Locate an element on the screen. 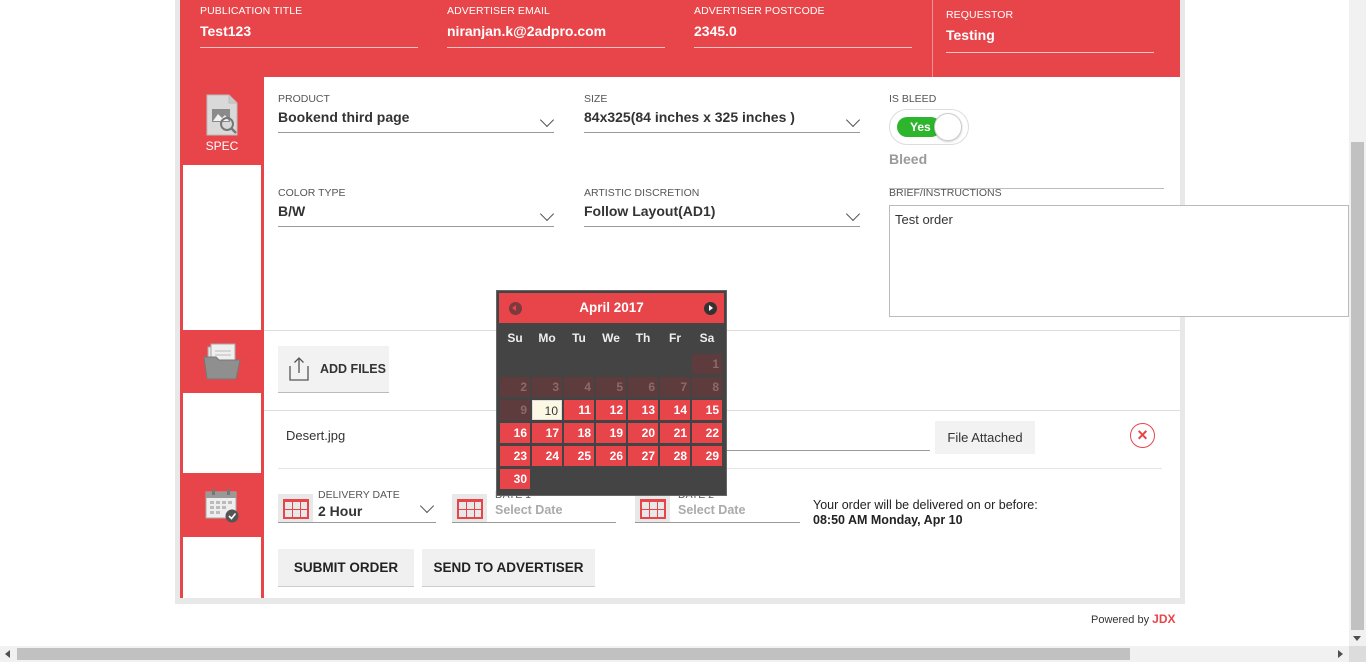  delivery-rail-spacer is located at coordinates (222, 567).